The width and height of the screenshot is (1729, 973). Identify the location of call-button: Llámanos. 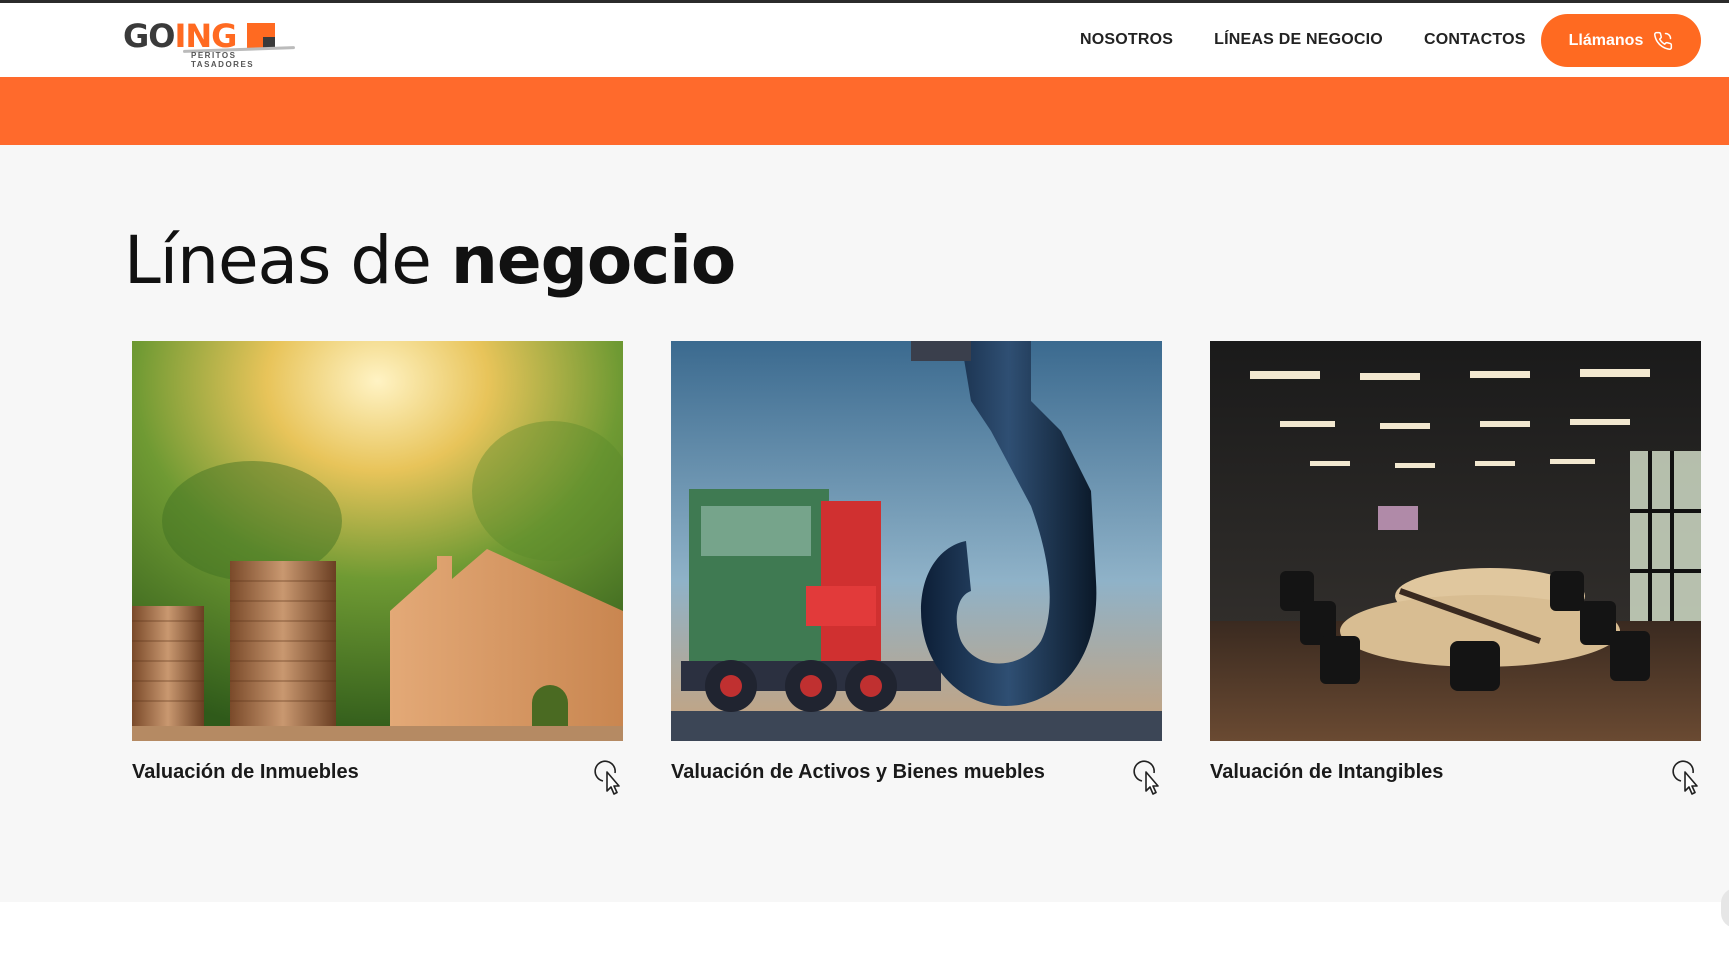
(1621, 40).